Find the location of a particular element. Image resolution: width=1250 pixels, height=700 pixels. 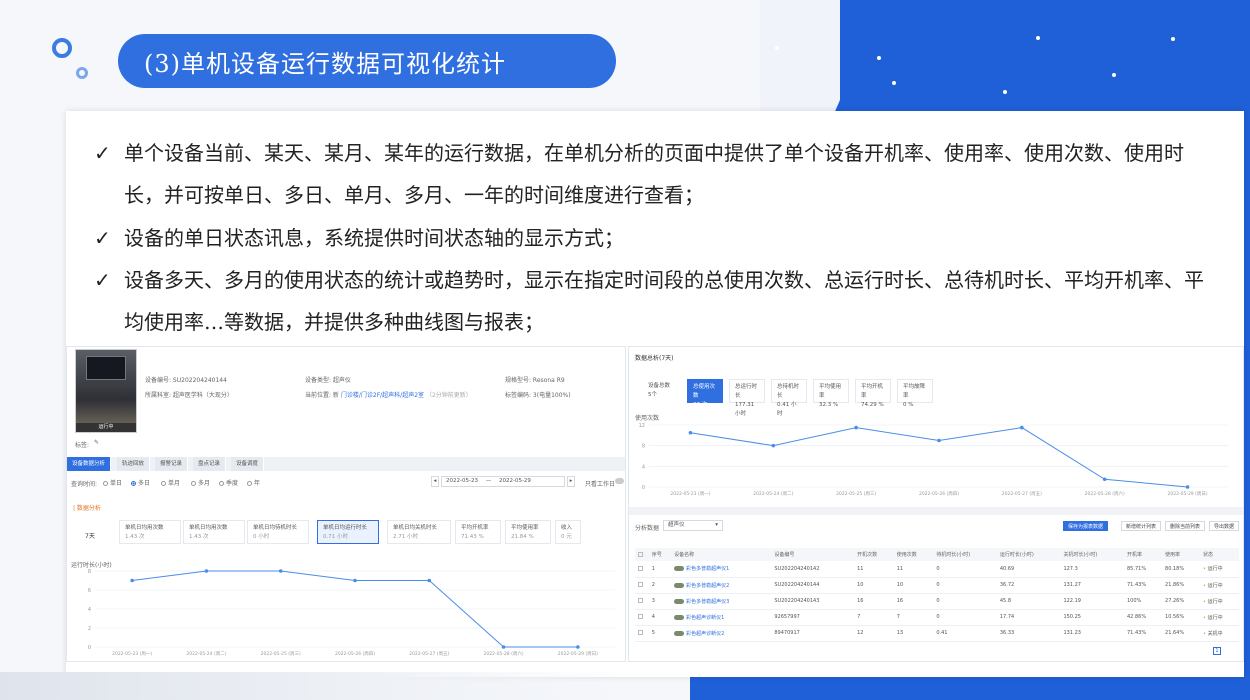

delete-list-button: 删除当前列表 is located at coordinates (1185, 526).